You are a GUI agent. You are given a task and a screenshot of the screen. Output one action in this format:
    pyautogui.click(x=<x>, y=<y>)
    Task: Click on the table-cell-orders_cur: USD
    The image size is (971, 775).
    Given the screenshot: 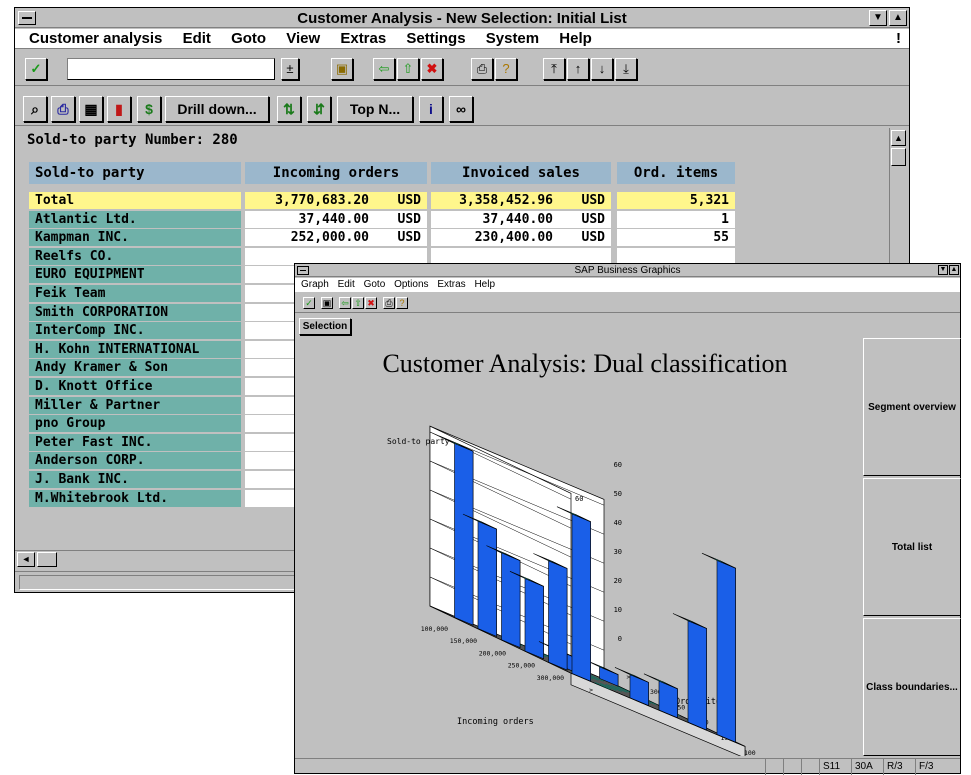 What is the action you would take?
    pyautogui.click(x=401, y=238)
    